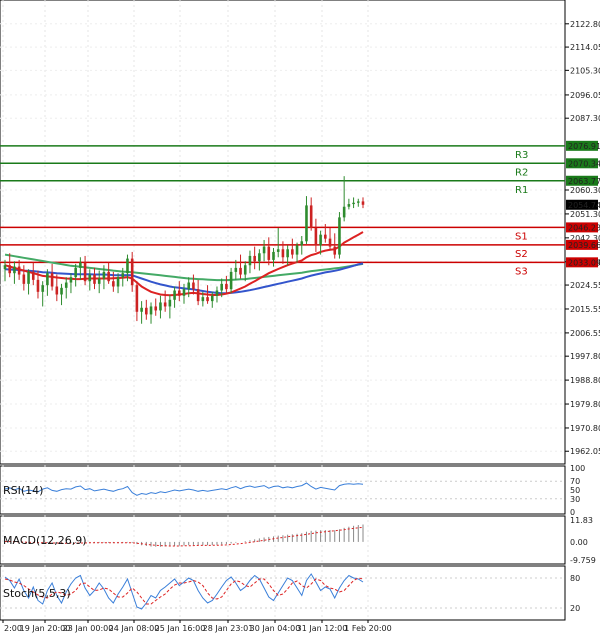 The width and height of the screenshot is (600, 637). What do you see at coordinates (584, 163) in the screenshot?
I see `level-price-label: 2070.34` at bounding box center [584, 163].